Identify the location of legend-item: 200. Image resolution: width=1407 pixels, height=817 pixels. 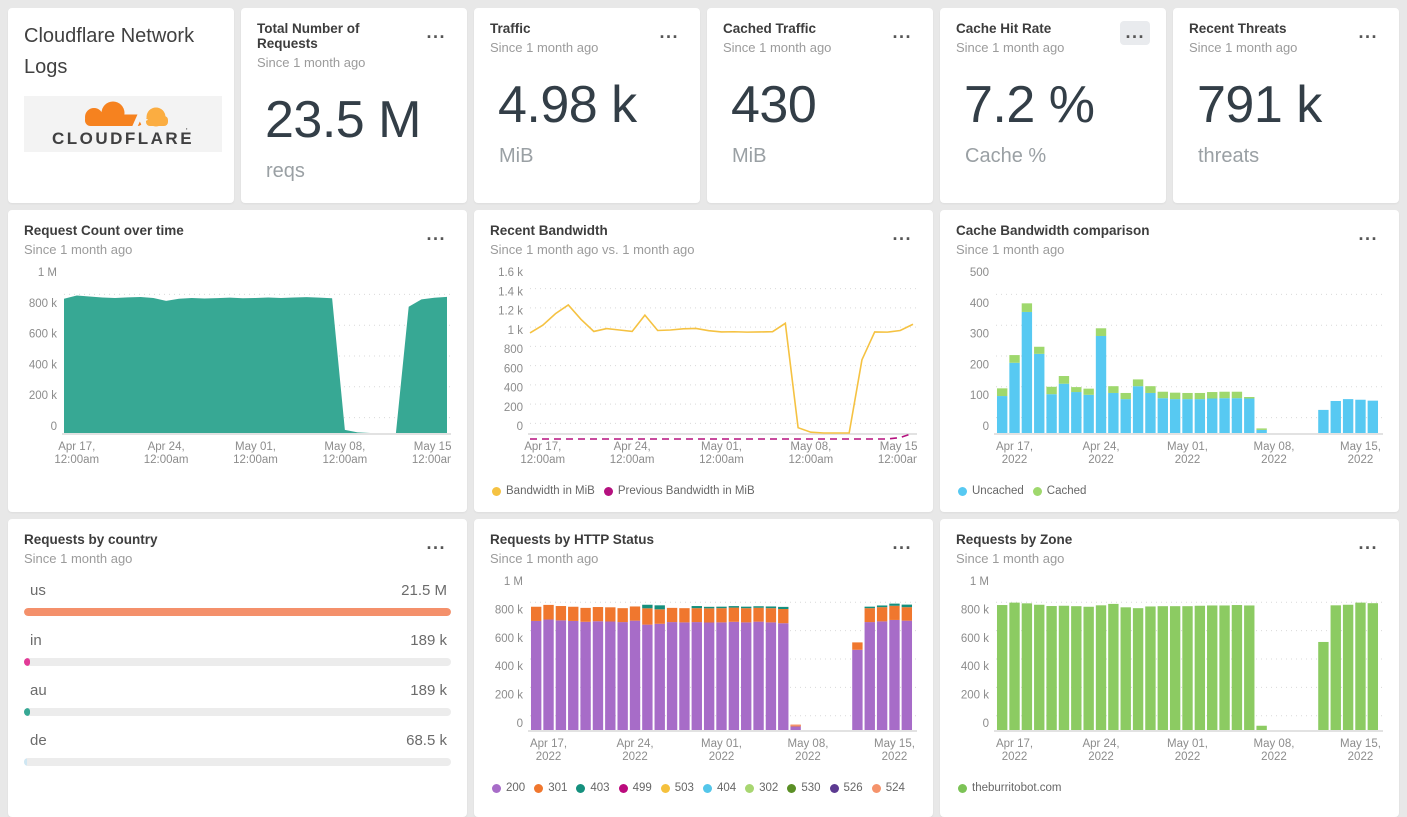
(508, 788).